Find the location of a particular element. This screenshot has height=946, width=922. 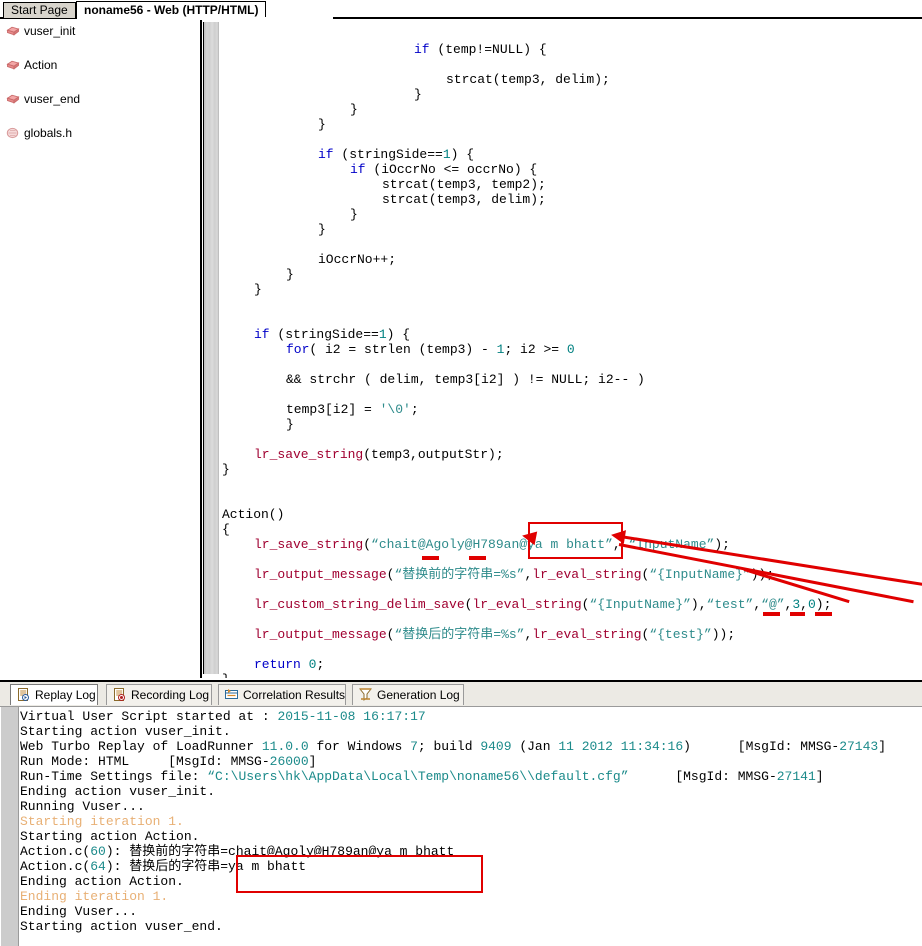

log-gutter is located at coordinates (10, 826).